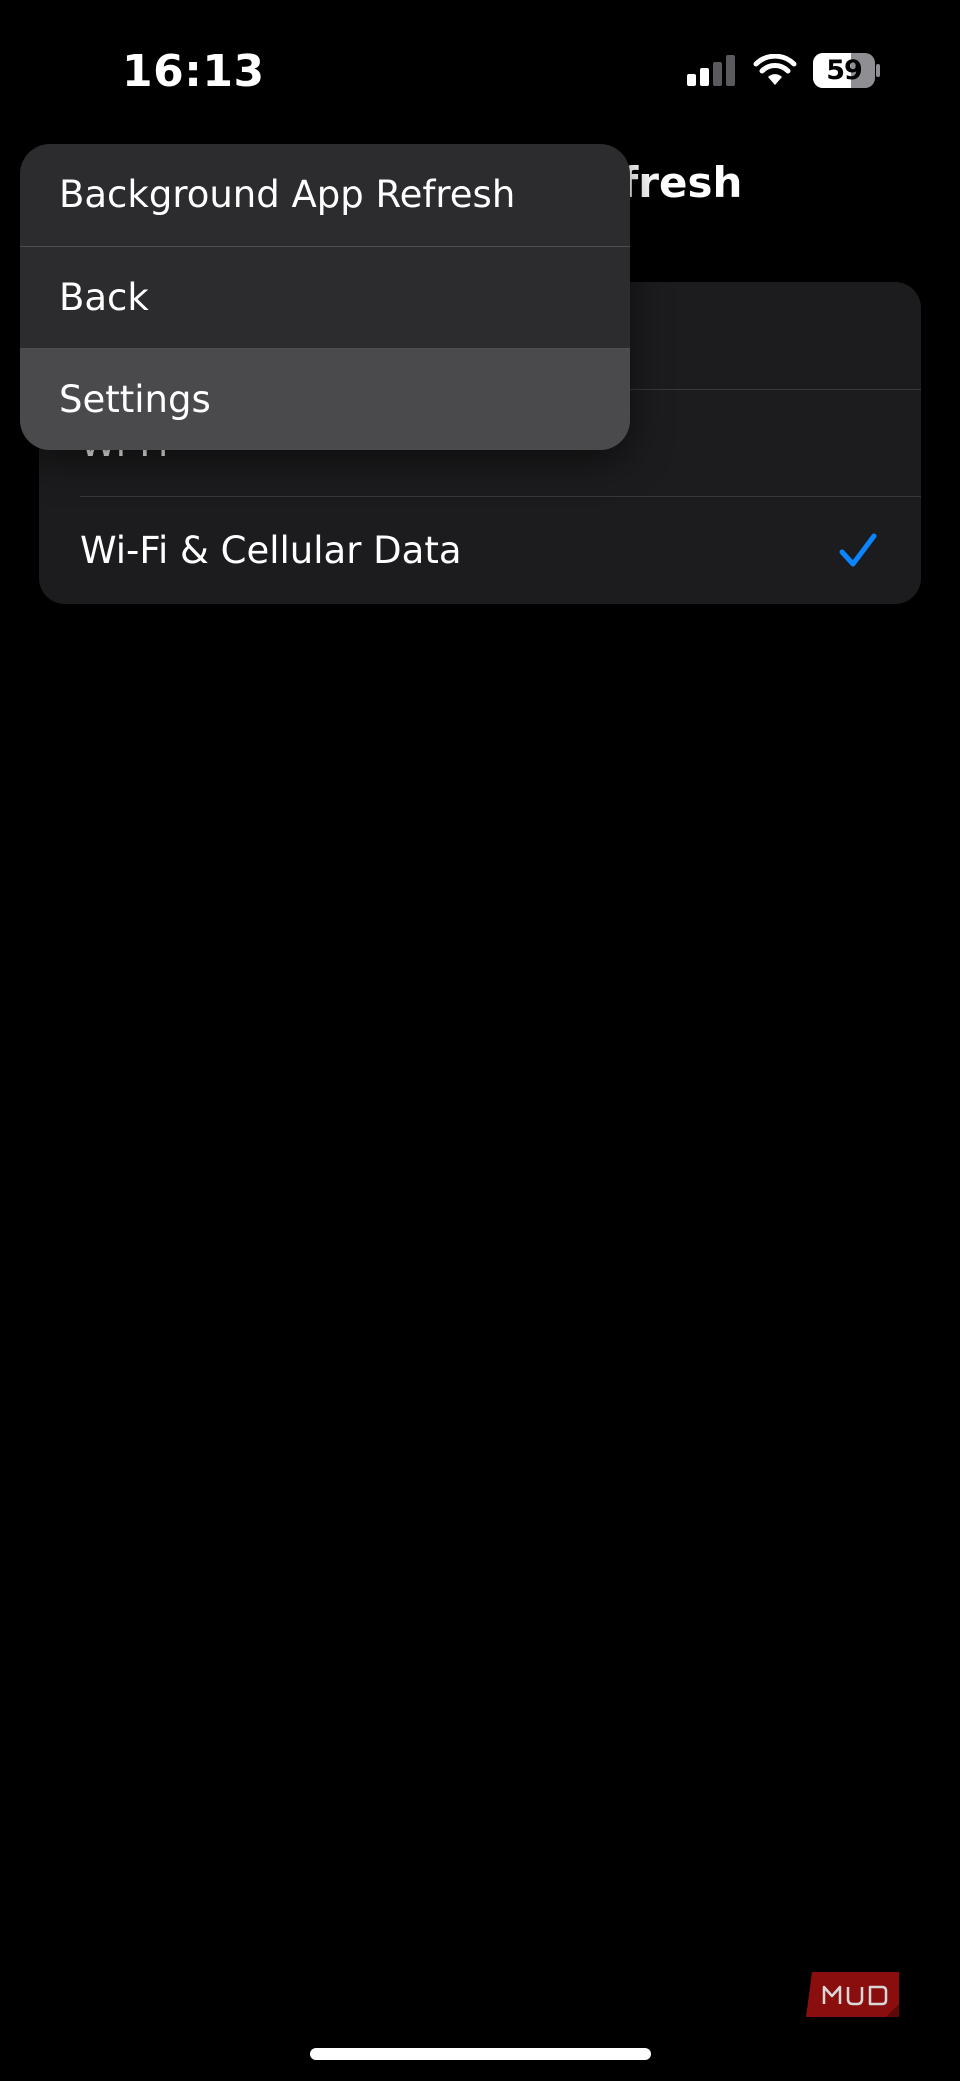 This screenshot has height=2081, width=960. Describe the element at coordinates (135, 399) in the screenshot. I see `menu-item-label: Settings` at that location.